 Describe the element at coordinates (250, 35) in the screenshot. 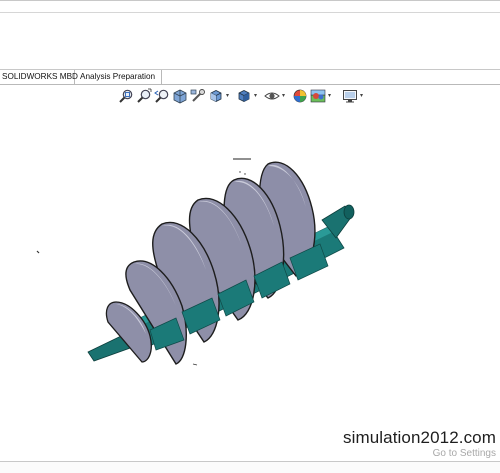

I see `command-manager-area` at that location.